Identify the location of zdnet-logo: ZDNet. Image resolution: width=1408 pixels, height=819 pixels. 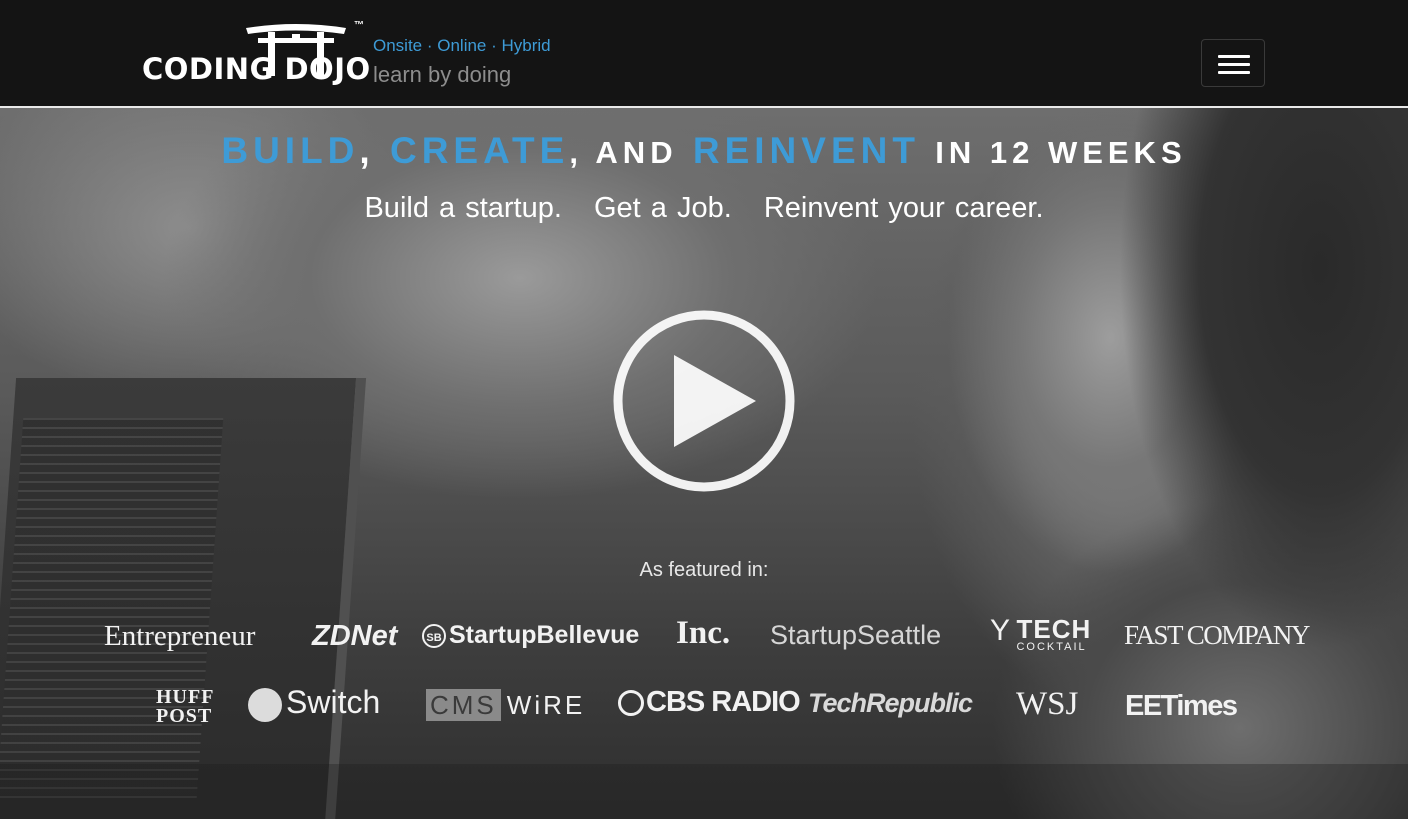
(355, 636).